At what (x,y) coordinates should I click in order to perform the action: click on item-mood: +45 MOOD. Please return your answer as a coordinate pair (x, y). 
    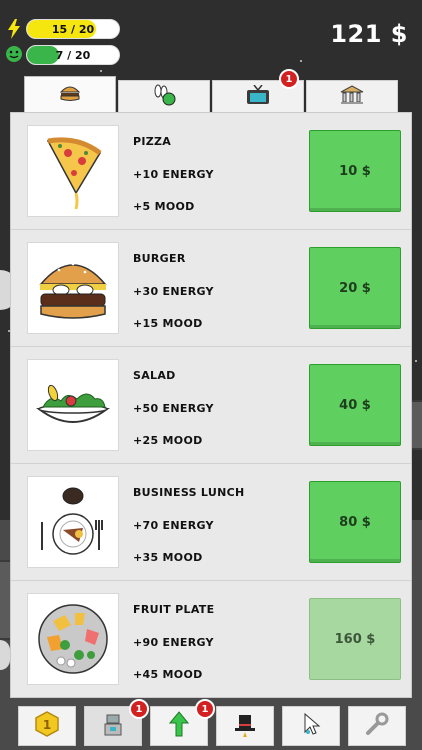
    Looking at the image, I should click on (168, 674).